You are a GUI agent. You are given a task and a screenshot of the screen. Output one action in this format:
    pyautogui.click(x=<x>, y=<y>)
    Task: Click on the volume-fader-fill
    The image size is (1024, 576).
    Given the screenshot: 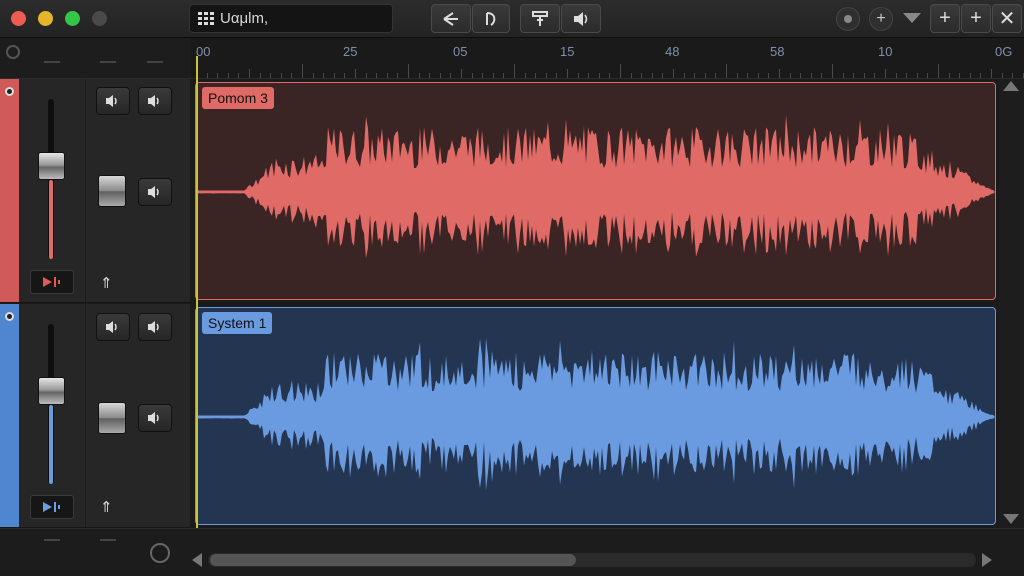 What is the action you would take?
    pyautogui.click(x=51, y=219)
    